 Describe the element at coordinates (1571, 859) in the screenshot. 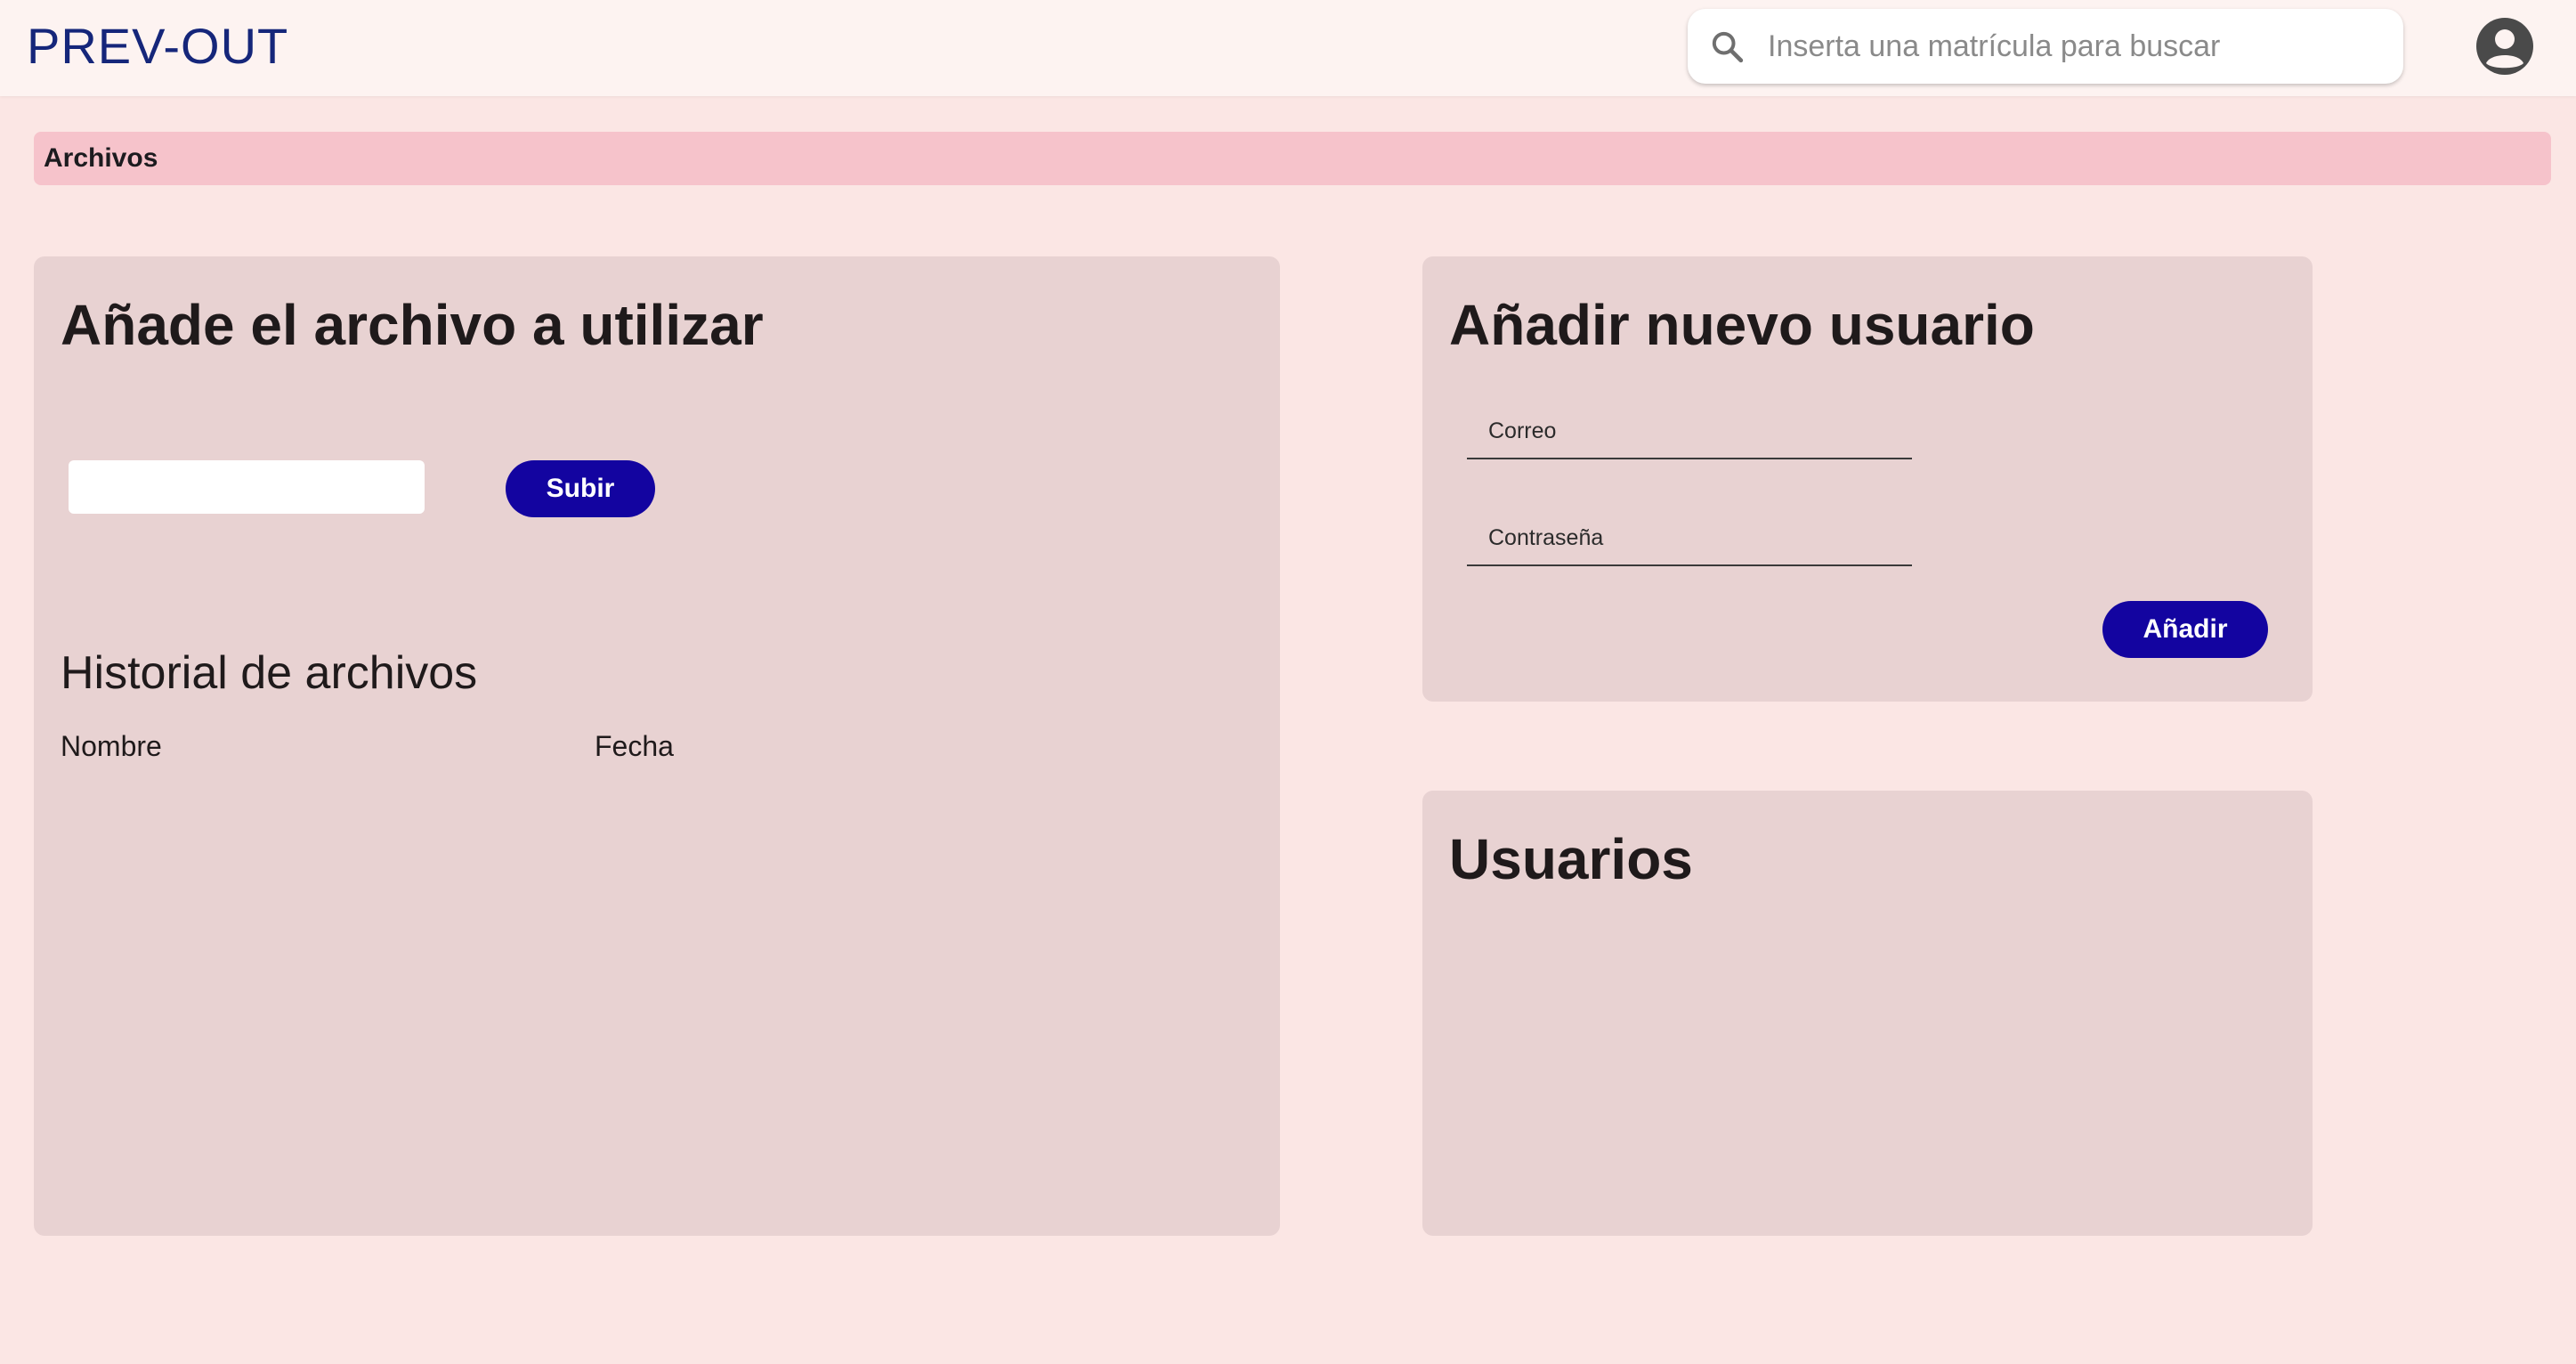

I see `users-card-title: Usuarios` at that location.